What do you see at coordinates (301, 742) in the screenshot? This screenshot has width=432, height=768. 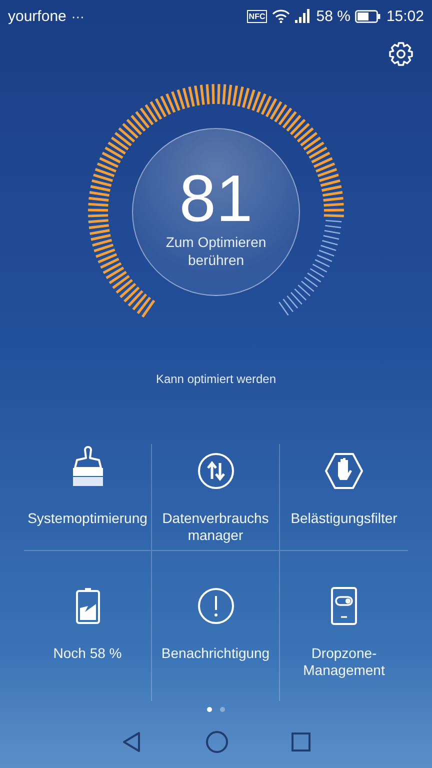 I see `recents-icon` at bounding box center [301, 742].